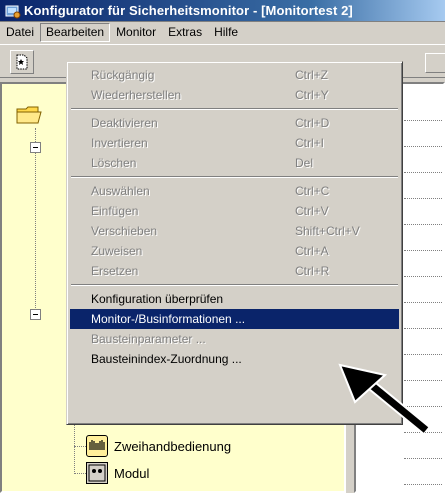 The image size is (445, 493). What do you see at coordinates (234, 123) in the screenshot?
I see `menu-item-deaktivieren: Deaktivieren Ctrl+D` at bounding box center [234, 123].